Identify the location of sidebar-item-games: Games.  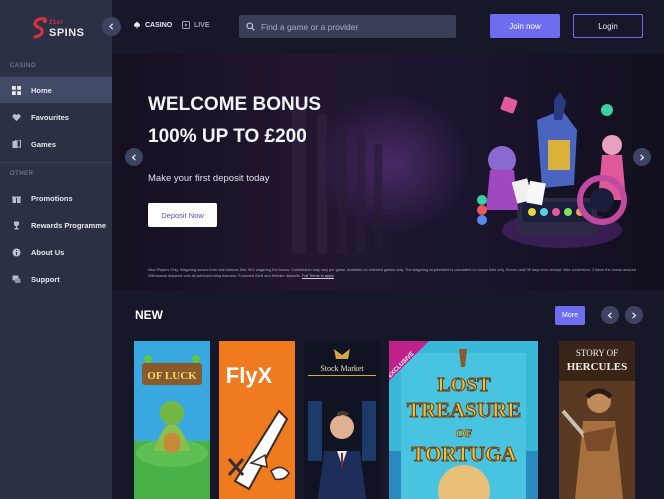
(56, 144).